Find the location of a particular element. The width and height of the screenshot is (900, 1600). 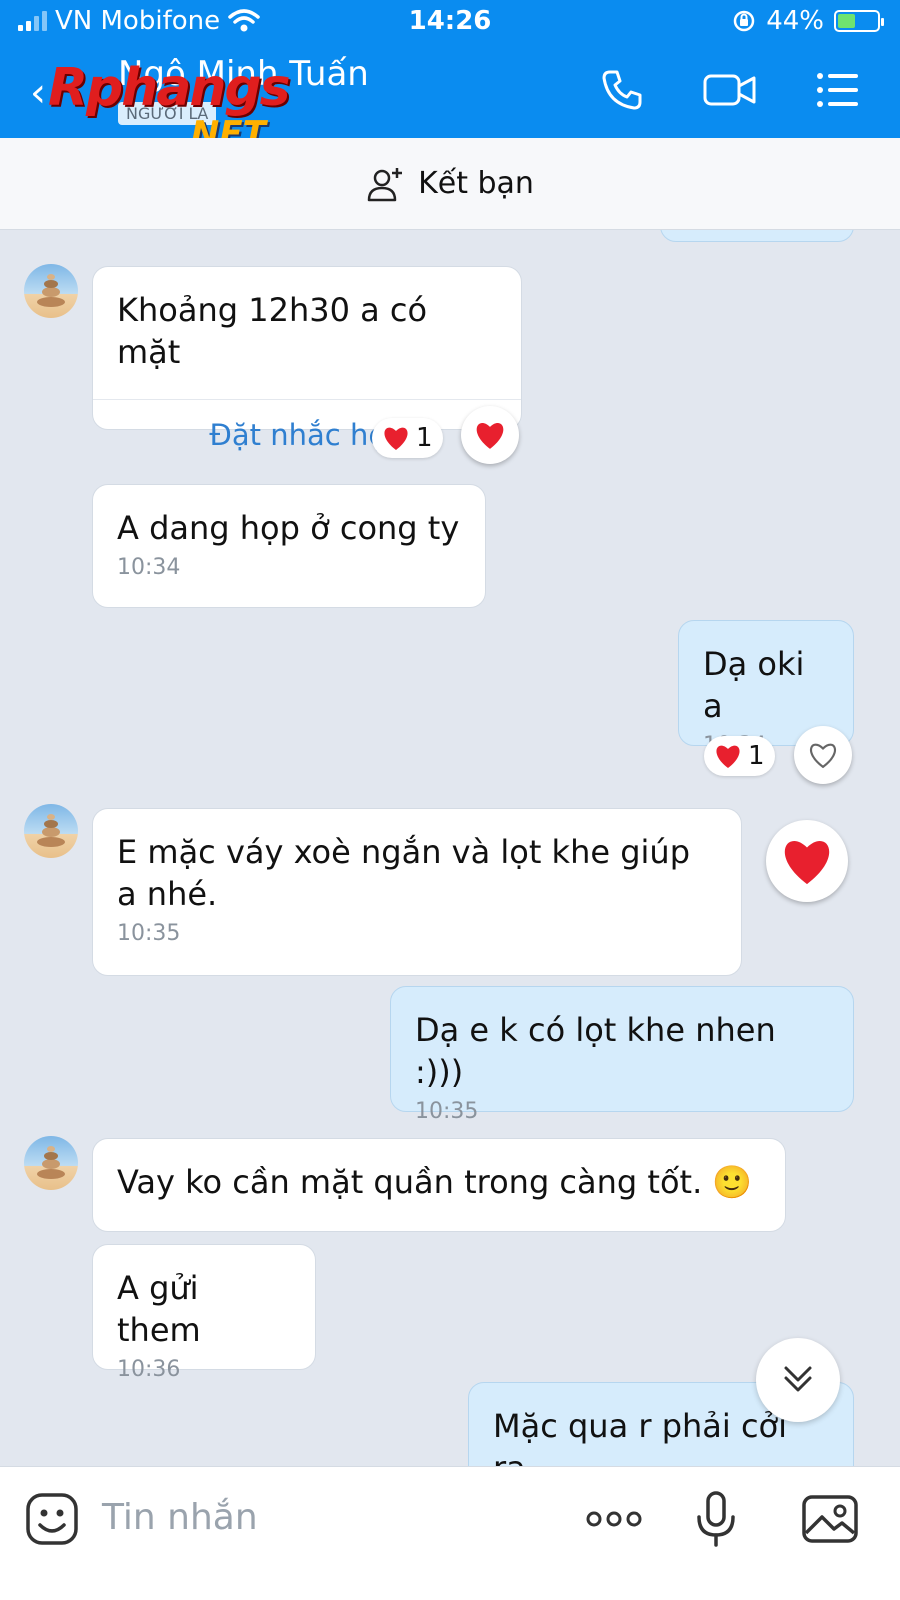

message-bubble-partial is located at coordinates (757, 236).